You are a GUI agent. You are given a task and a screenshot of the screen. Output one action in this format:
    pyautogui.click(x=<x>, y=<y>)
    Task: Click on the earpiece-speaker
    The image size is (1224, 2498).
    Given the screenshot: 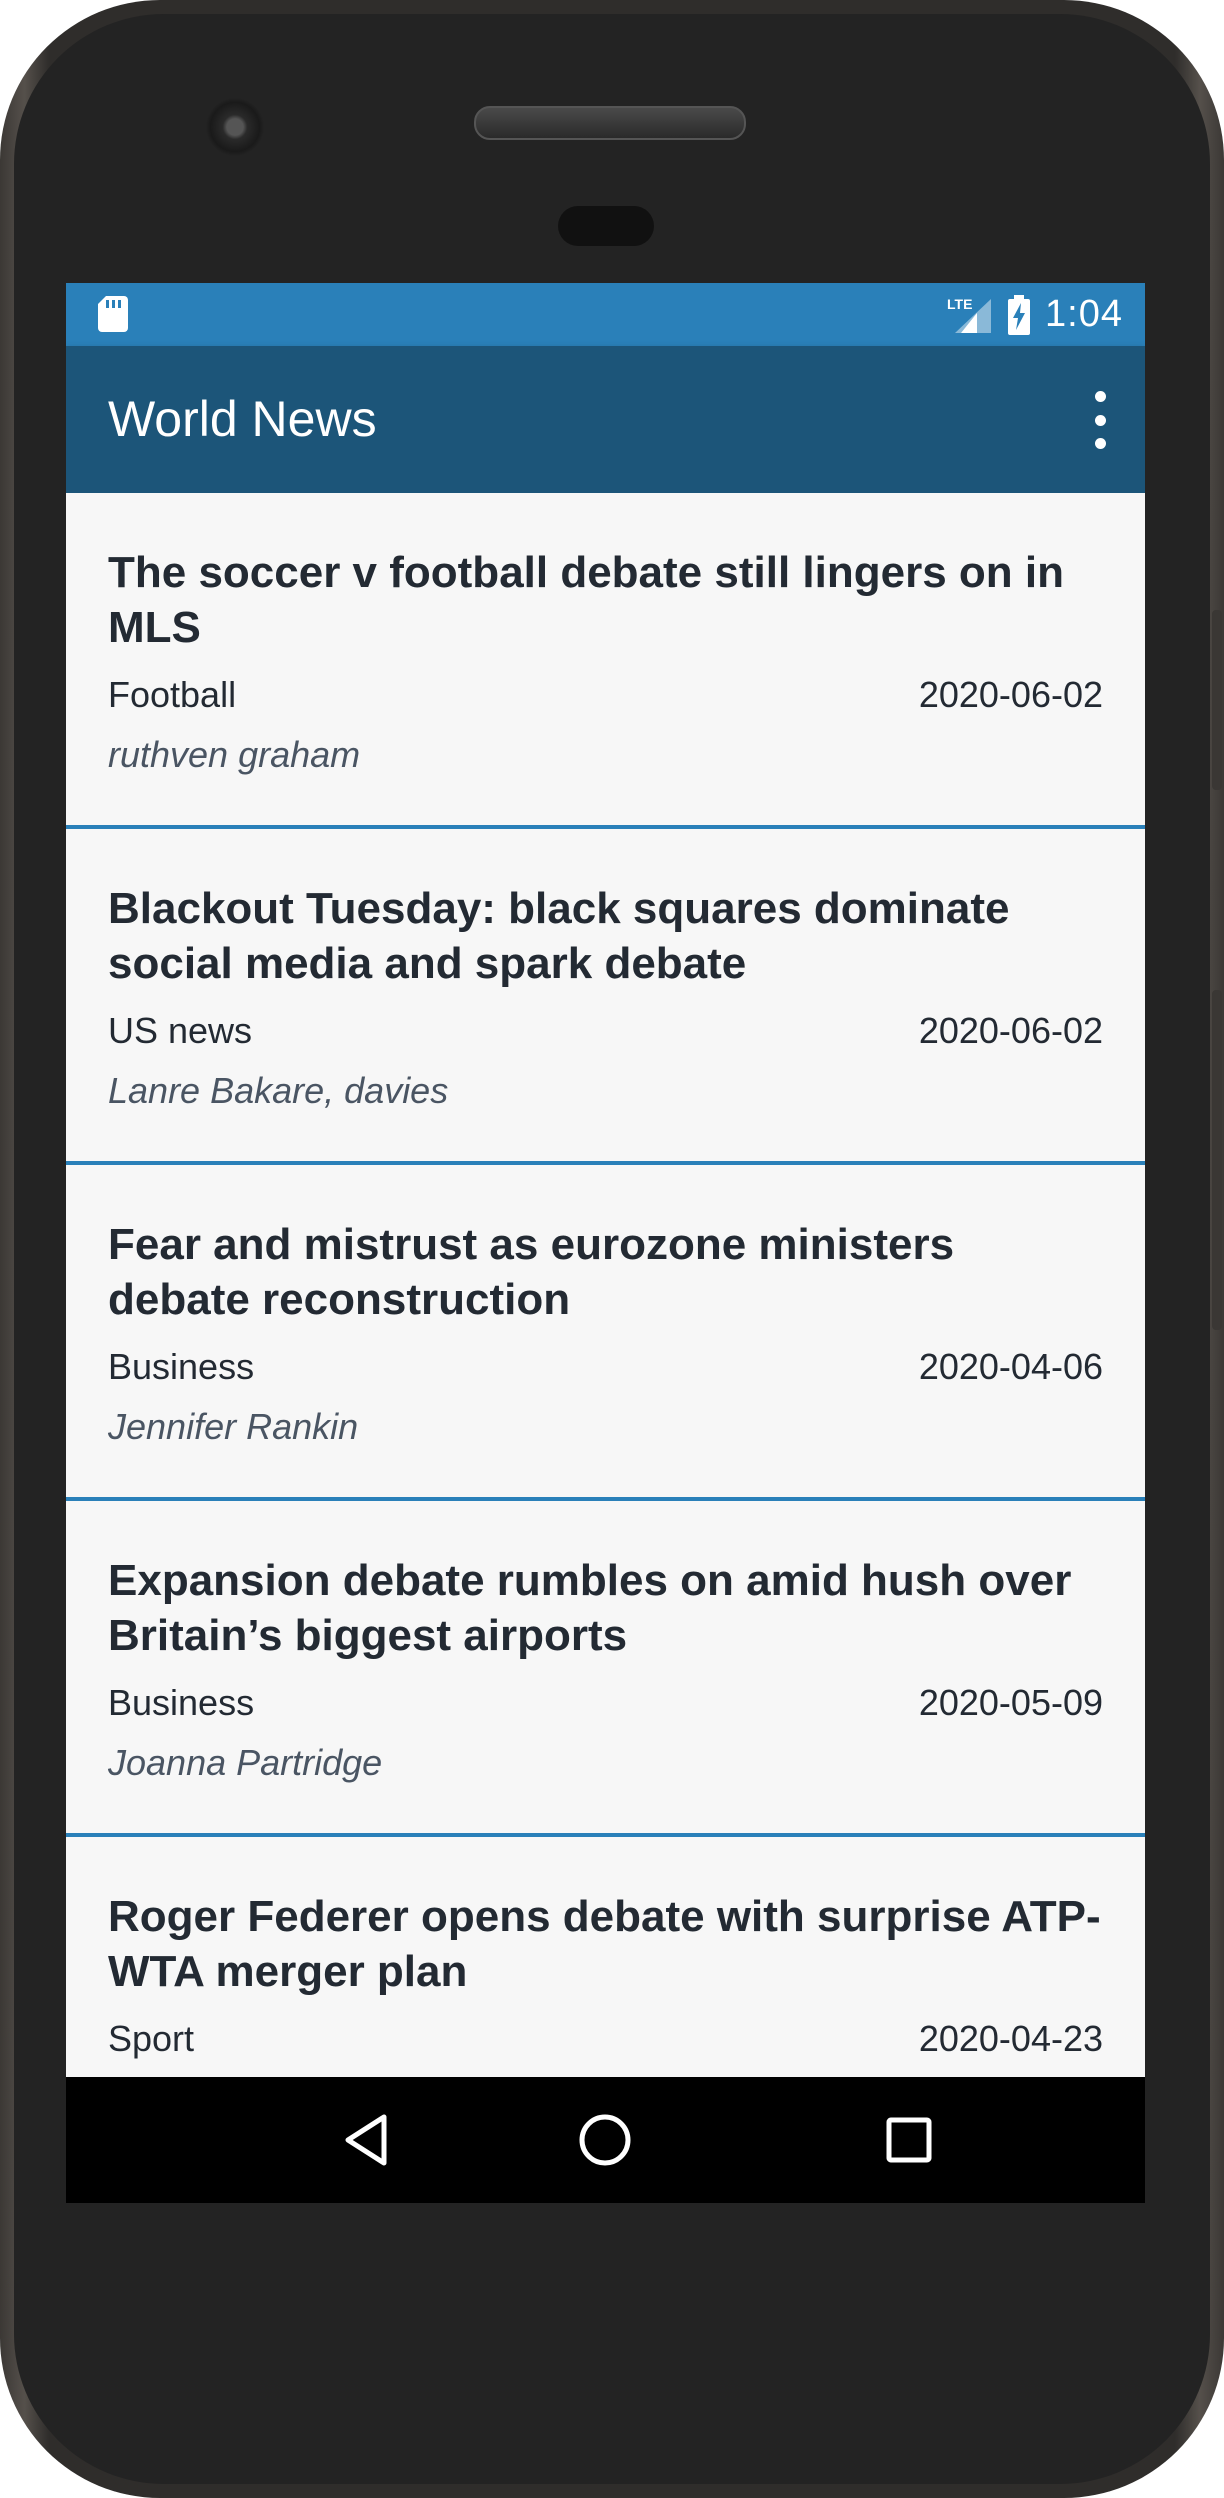 What is the action you would take?
    pyautogui.click(x=610, y=123)
    